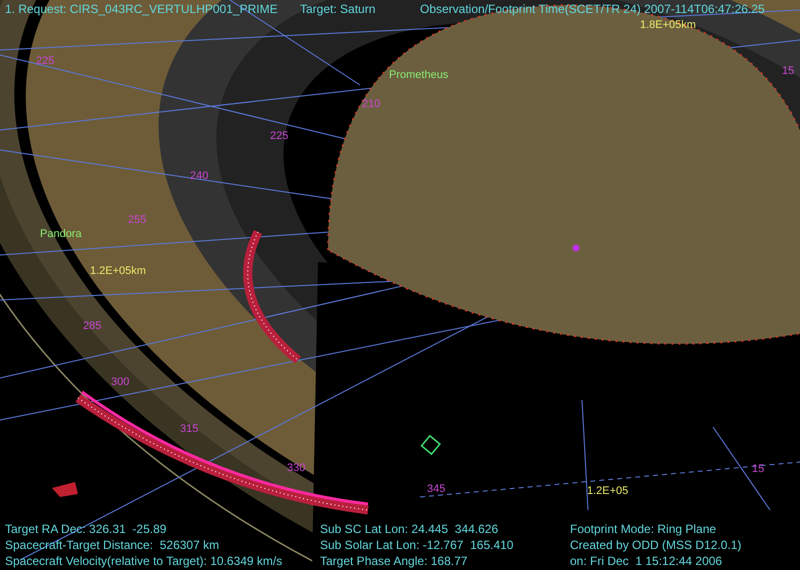 Image resolution: width=800 pixels, height=570 pixels. What do you see at coordinates (394, 561) in the screenshot?
I see `info-text: Target Phase Angle: 168.77` at bounding box center [394, 561].